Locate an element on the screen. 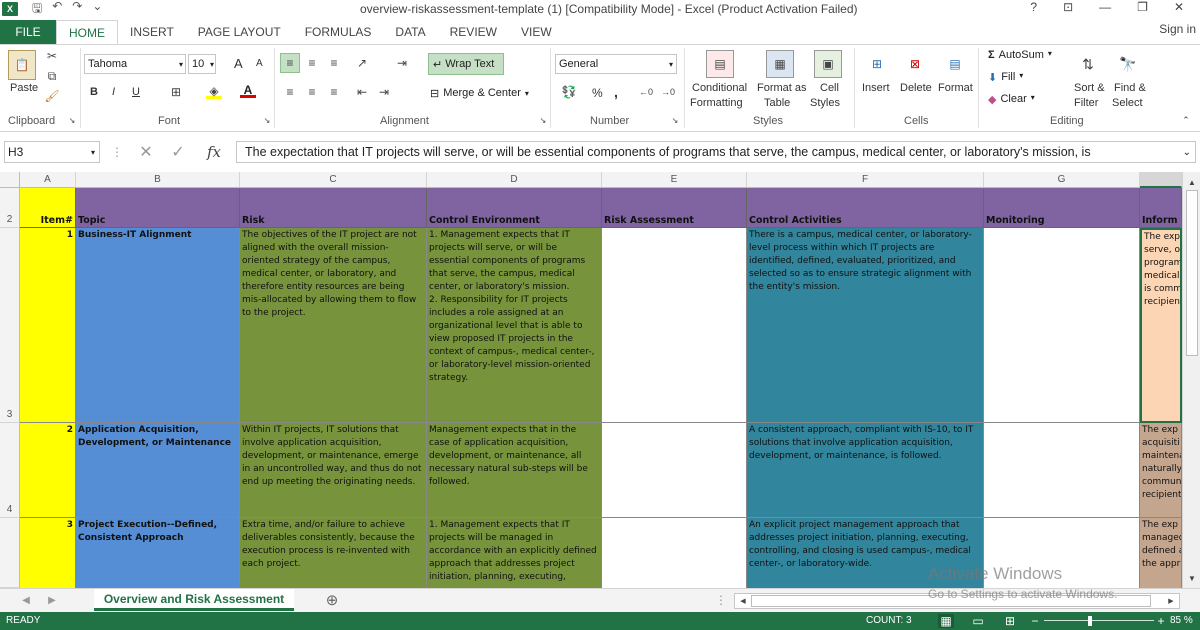 Image resolution: width=1200 pixels, height=630 pixels. insert-function-icon: fx is located at coordinates (214, 152).